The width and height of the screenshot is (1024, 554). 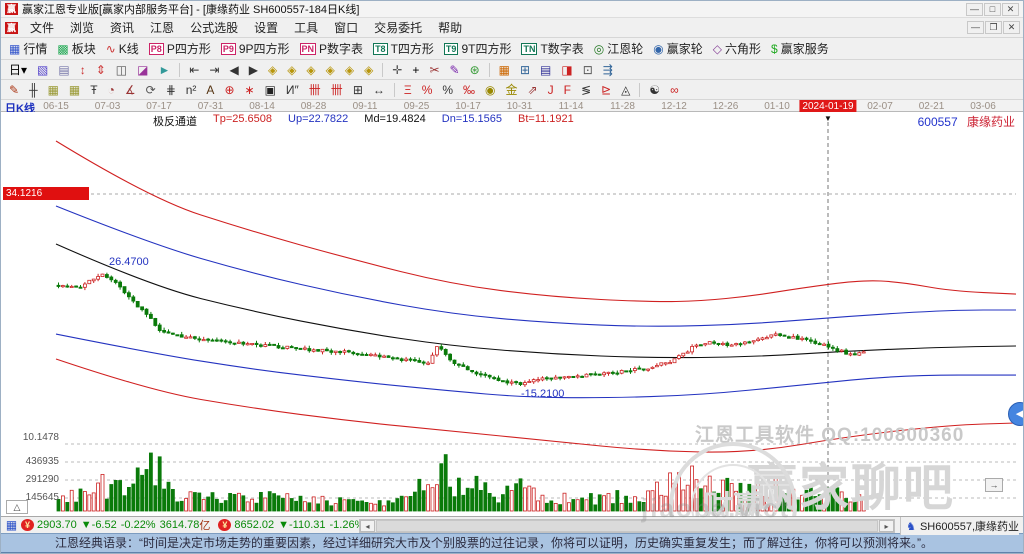 What do you see at coordinates (358, 90) in the screenshot?
I see `draw-tool-icon-17: ⊞` at bounding box center [358, 90].